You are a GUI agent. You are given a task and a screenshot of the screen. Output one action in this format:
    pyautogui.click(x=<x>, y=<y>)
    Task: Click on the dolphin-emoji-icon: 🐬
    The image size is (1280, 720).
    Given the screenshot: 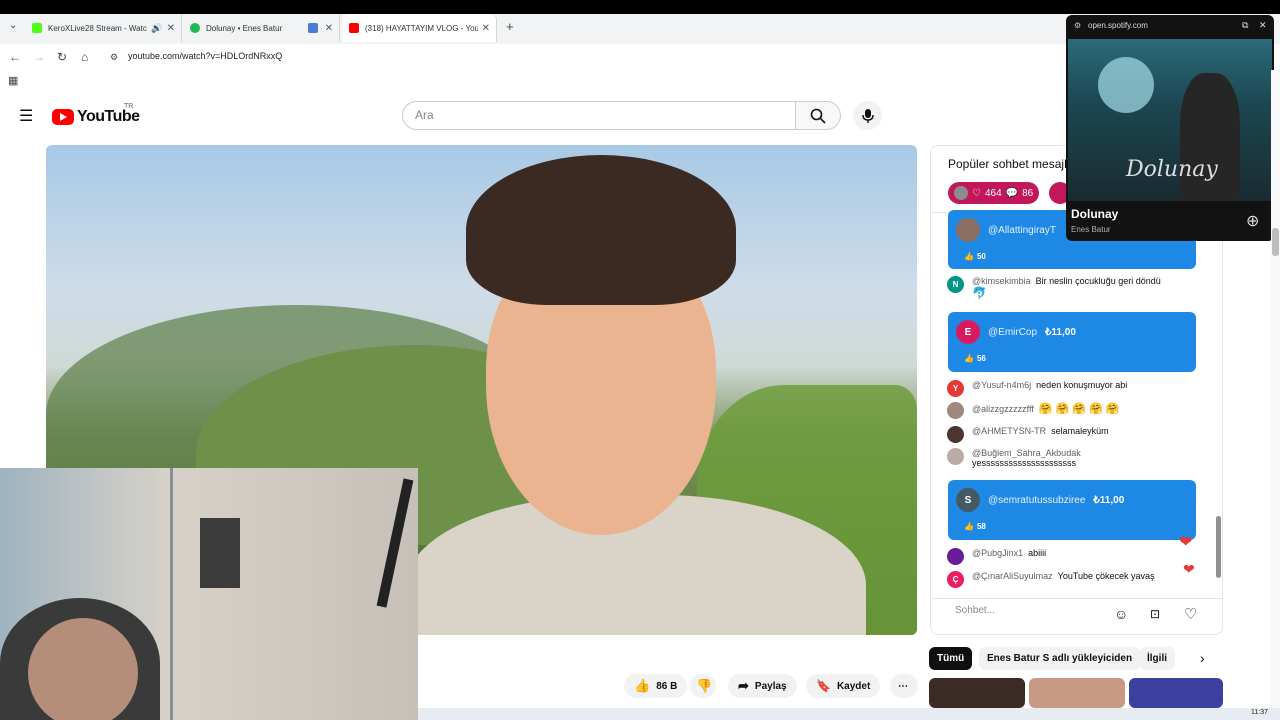 What is the action you would take?
    pyautogui.click(x=979, y=293)
    